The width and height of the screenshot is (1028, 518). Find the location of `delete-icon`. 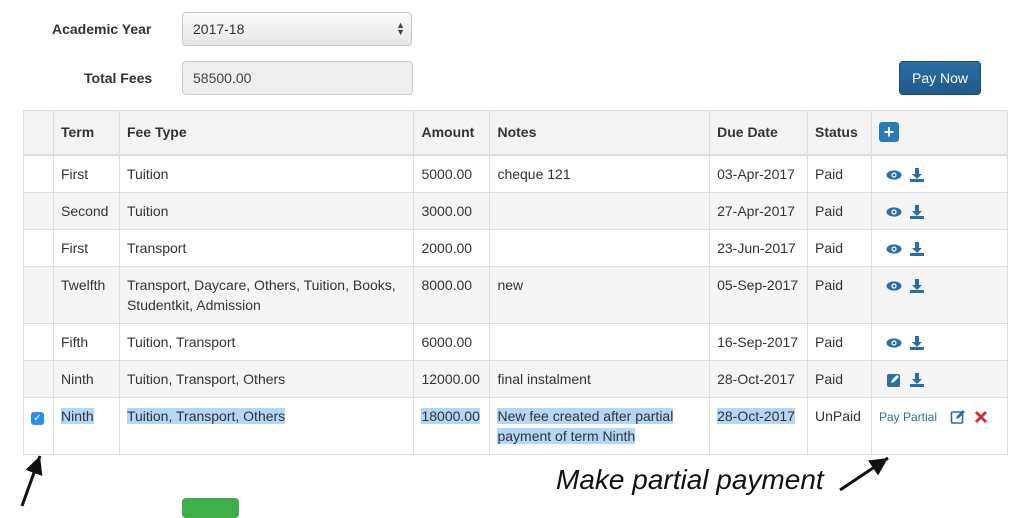

delete-icon is located at coordinates (981, 417).